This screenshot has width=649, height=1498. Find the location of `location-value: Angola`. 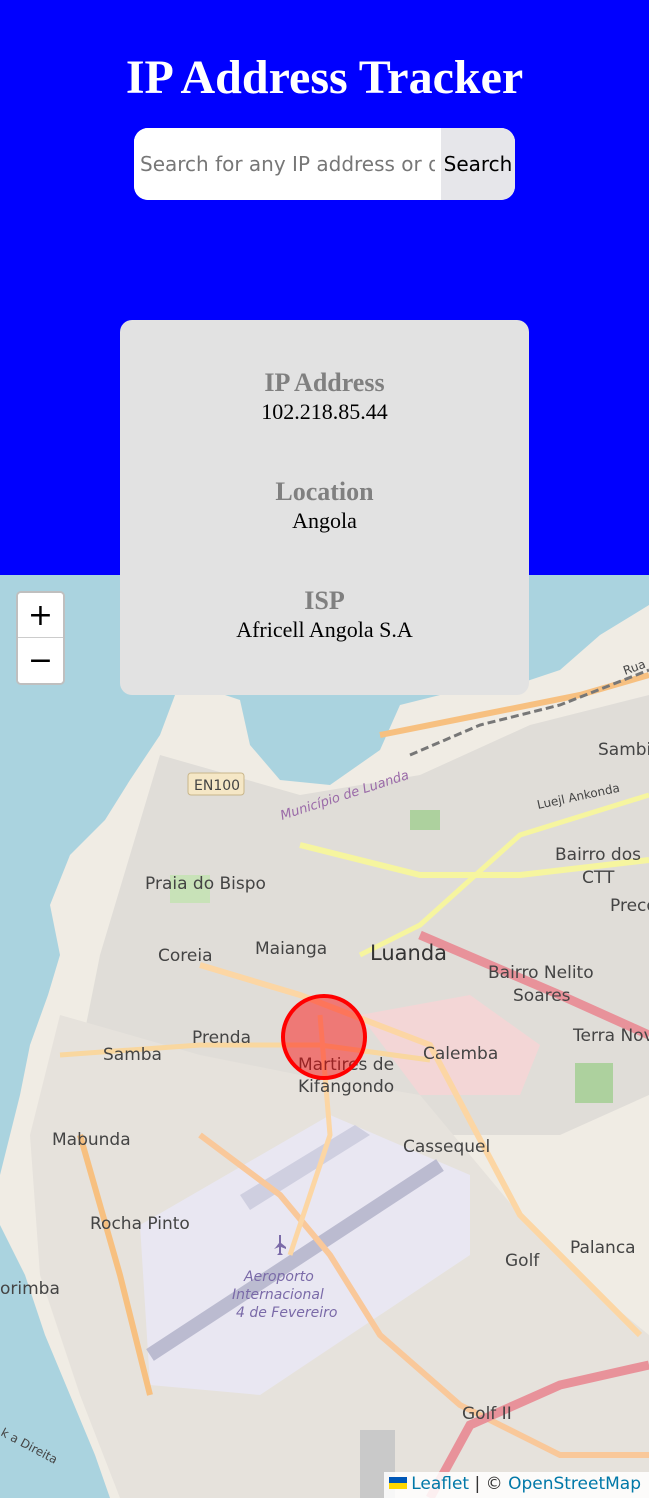

location-value: Angola is located at coordinates (324, 520).